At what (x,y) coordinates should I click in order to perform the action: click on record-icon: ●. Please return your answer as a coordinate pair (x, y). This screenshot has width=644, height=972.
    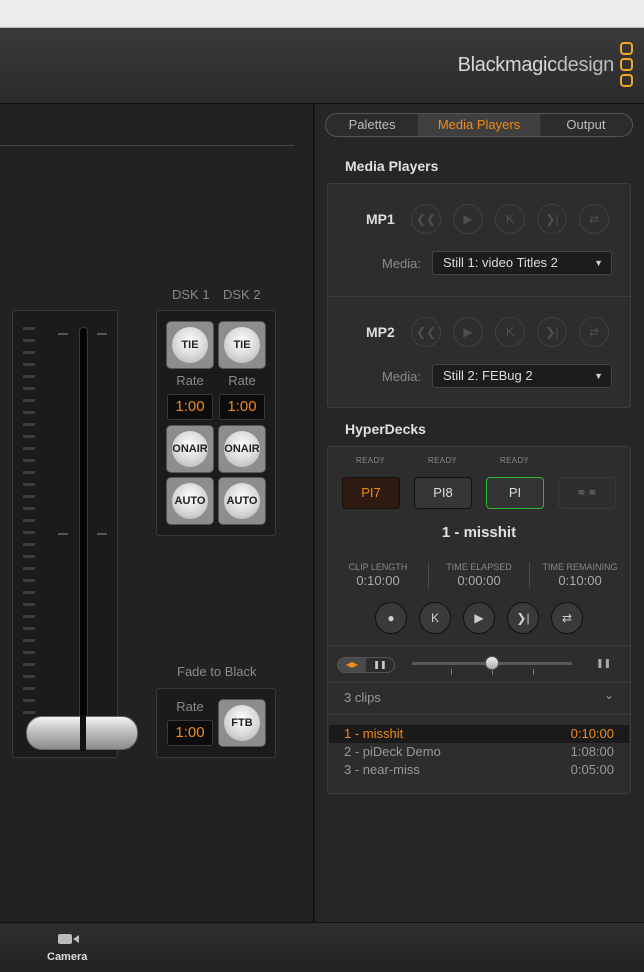
    Looking at the image, I should click on (391, 618).